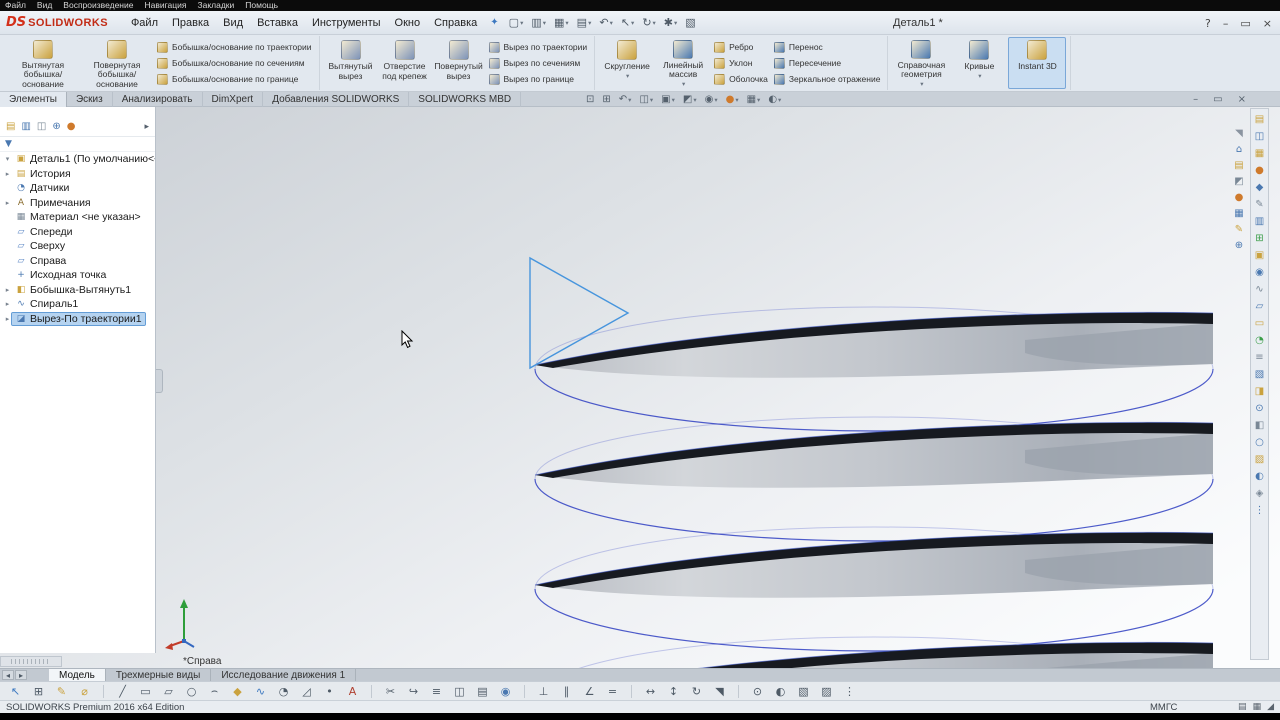  I want to click on player-menu-item: Закладки, so click(215, 5).